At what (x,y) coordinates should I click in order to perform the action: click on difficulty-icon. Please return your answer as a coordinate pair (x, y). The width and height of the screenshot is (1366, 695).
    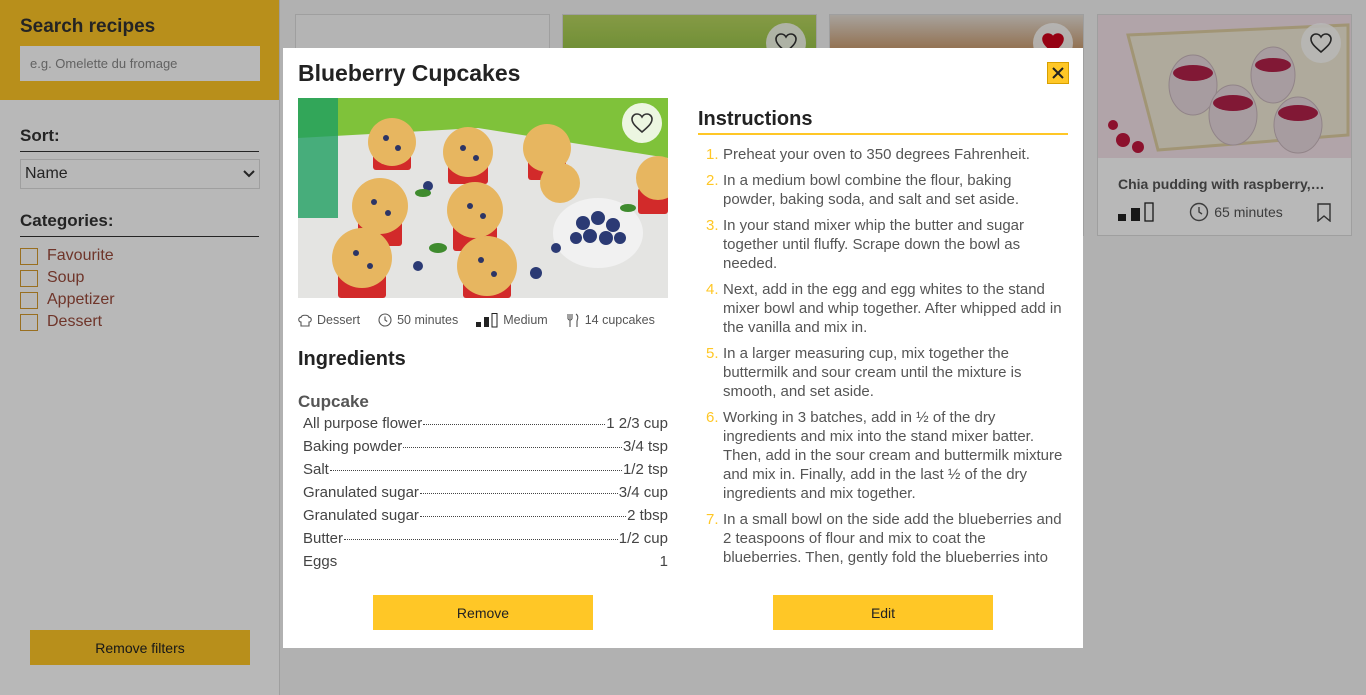
    Looking at the image, I should click on (487, 319).